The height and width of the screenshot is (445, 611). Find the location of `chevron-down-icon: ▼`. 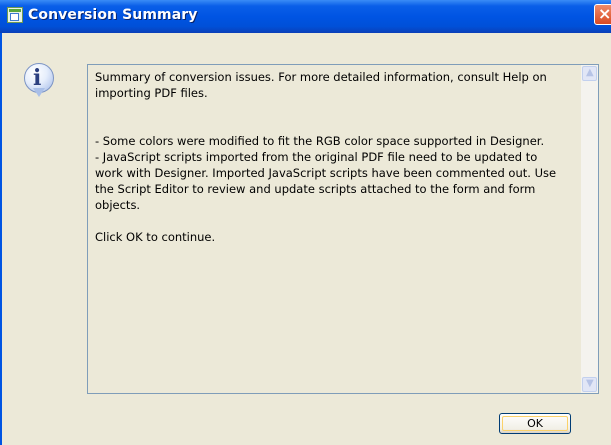

chevron-down-icon: ▼ is located at coordinates (590, 383).